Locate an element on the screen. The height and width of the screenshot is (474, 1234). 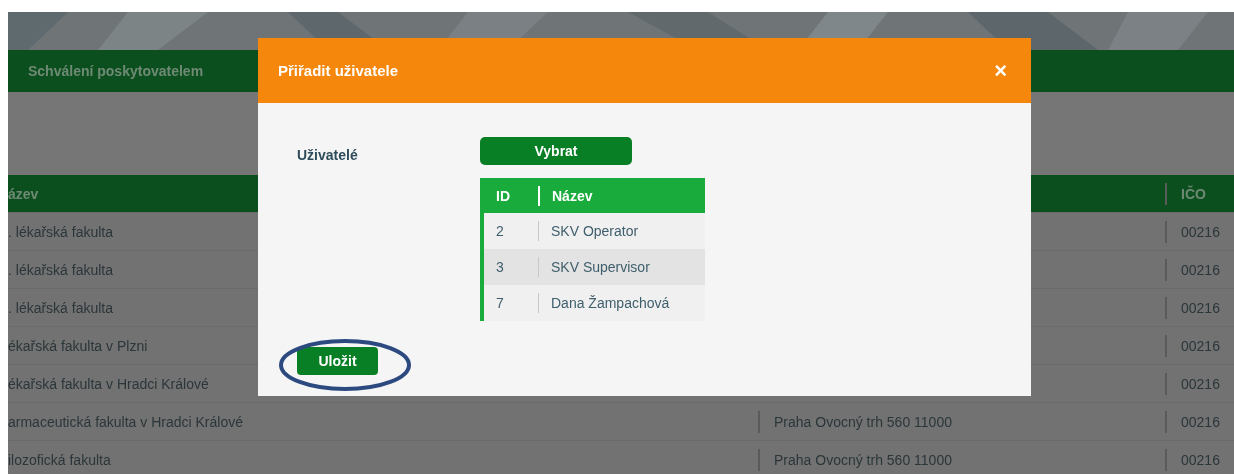
column-header: ID is located at coordinates (503, 195).